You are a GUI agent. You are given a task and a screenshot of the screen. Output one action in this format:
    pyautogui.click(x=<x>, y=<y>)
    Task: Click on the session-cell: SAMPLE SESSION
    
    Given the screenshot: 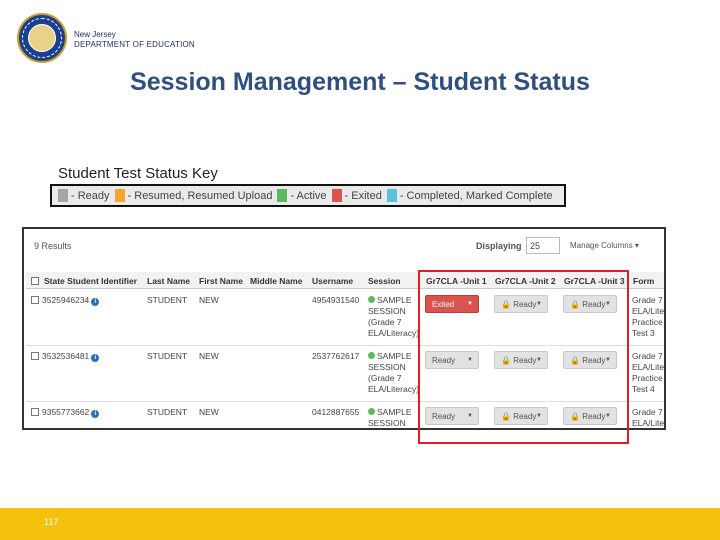 What is the action you would take?
    pyautogui.click(x=396, y=417)
    